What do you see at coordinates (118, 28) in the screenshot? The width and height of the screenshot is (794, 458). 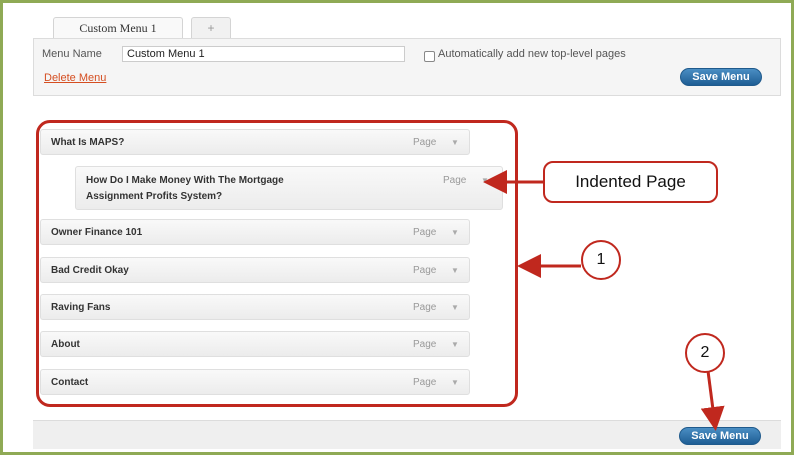 I see `tab-custom-menu-1: Custom Menu 1` at bounding box center [118, 28].